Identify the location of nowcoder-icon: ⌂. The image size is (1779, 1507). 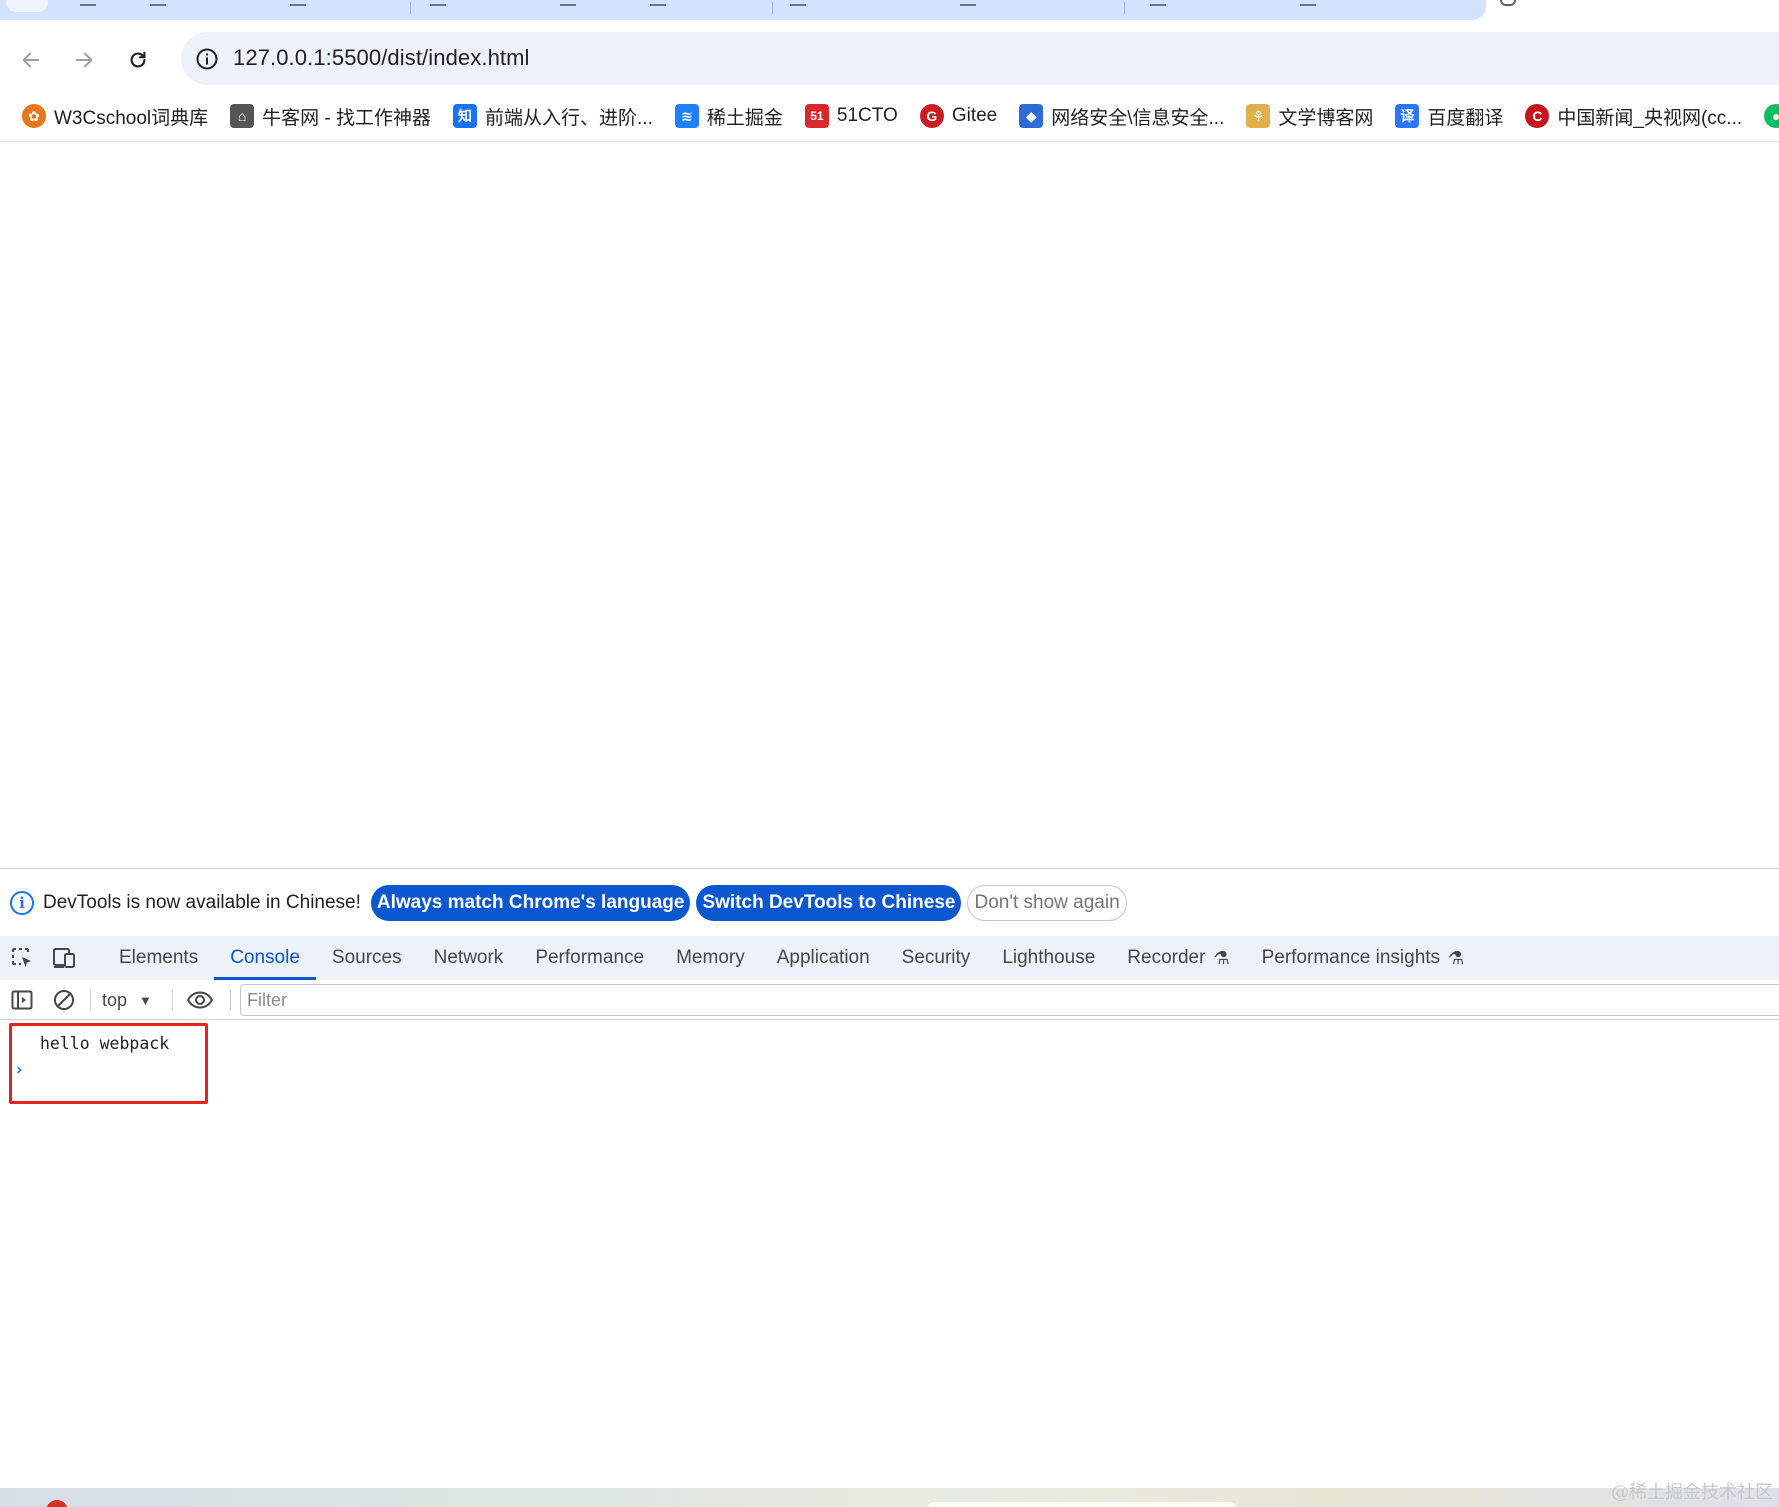
(242, 116).